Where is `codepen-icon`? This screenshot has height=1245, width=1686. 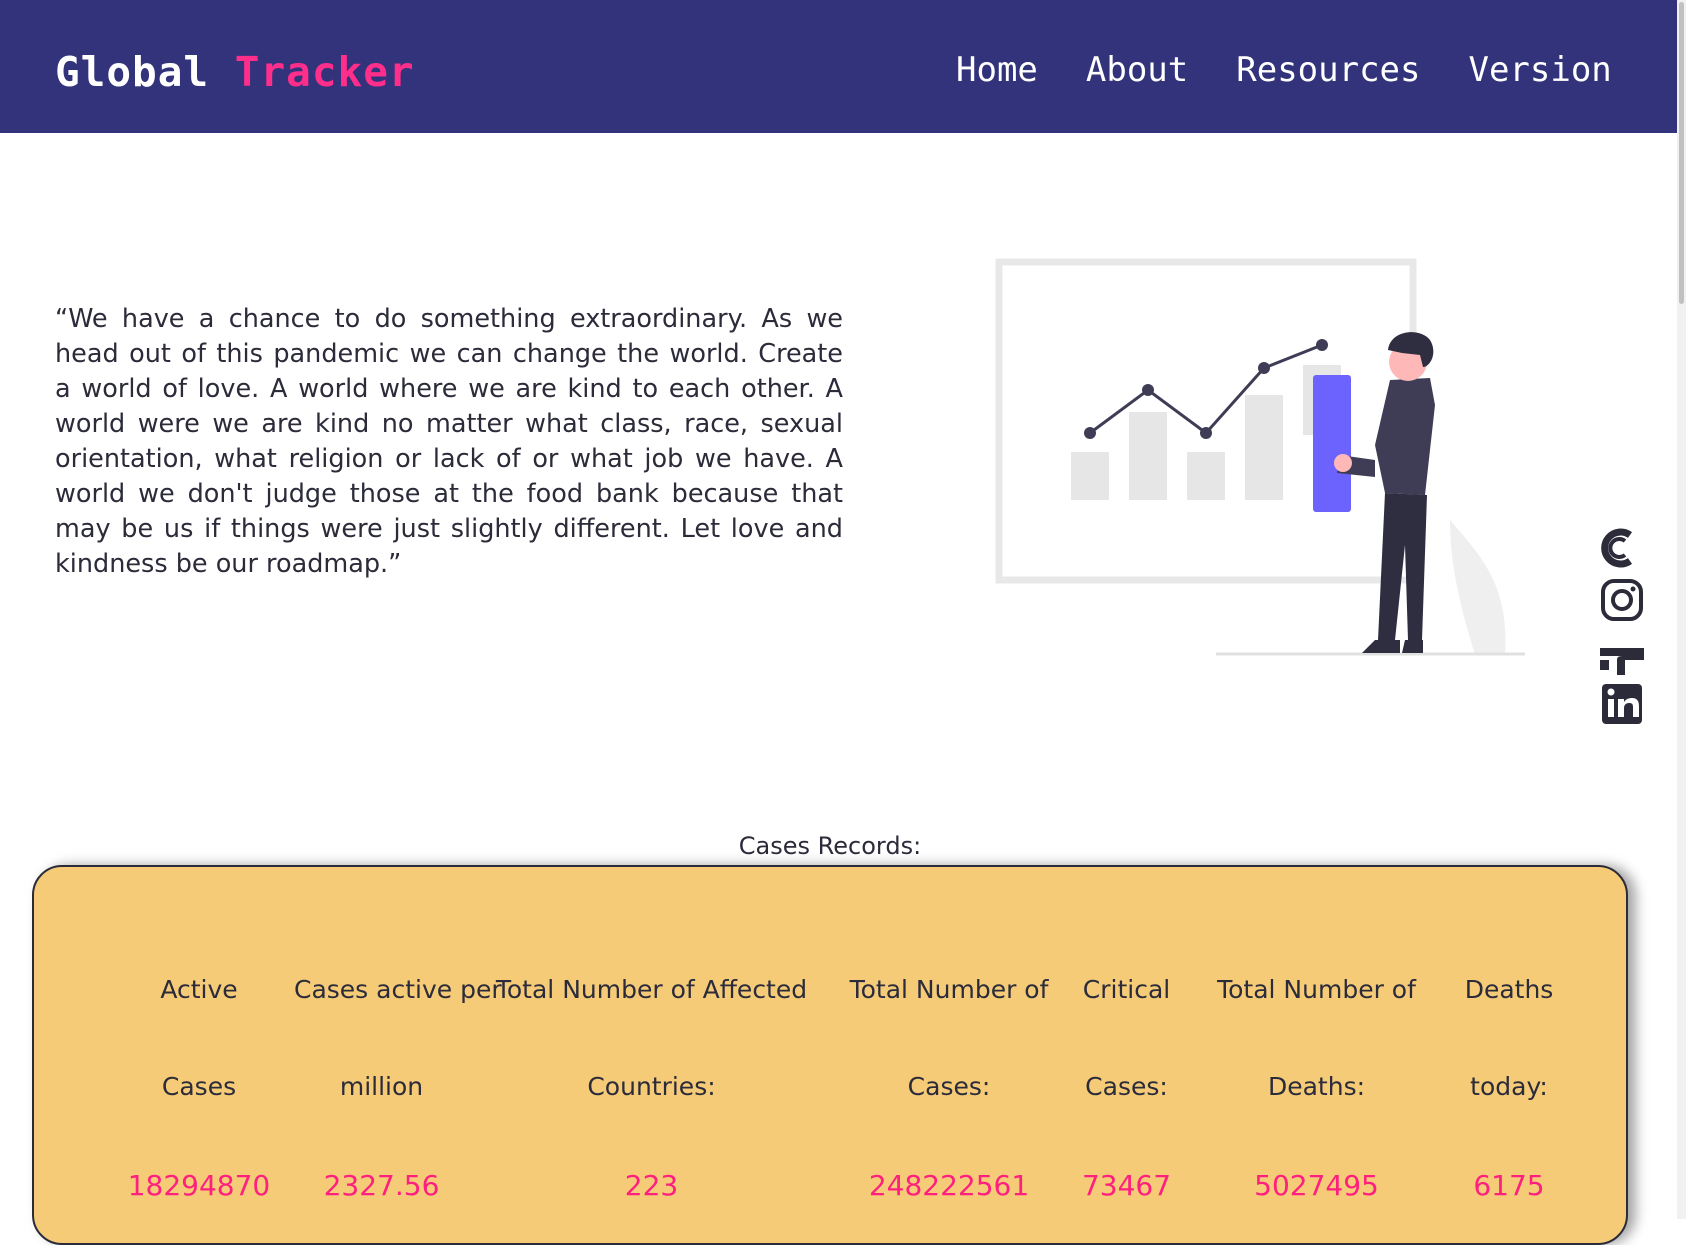
codepen-icon is located at coordinates (1622, 548).